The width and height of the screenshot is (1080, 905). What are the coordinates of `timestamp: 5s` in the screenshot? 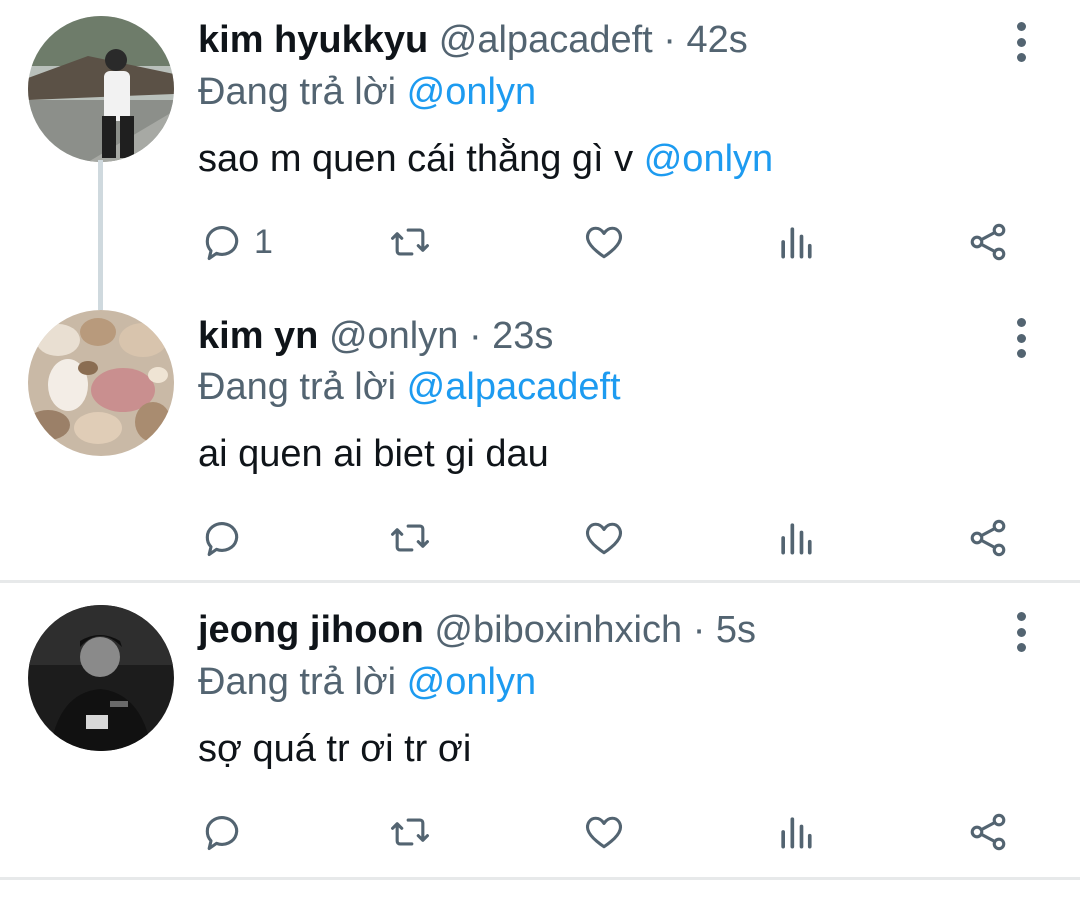 It's located at (736, 630).